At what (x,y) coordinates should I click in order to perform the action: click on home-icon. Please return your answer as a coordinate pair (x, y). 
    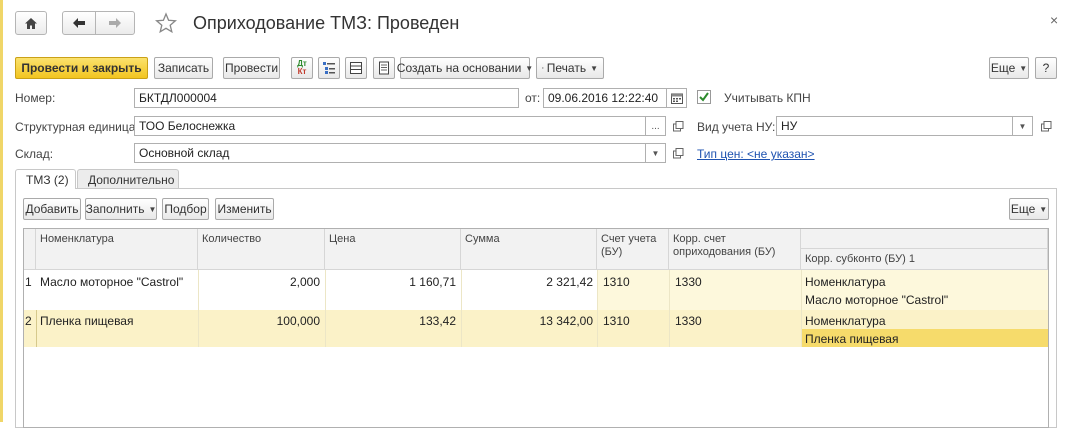
    Looking at the image, I should click on (31, 23).